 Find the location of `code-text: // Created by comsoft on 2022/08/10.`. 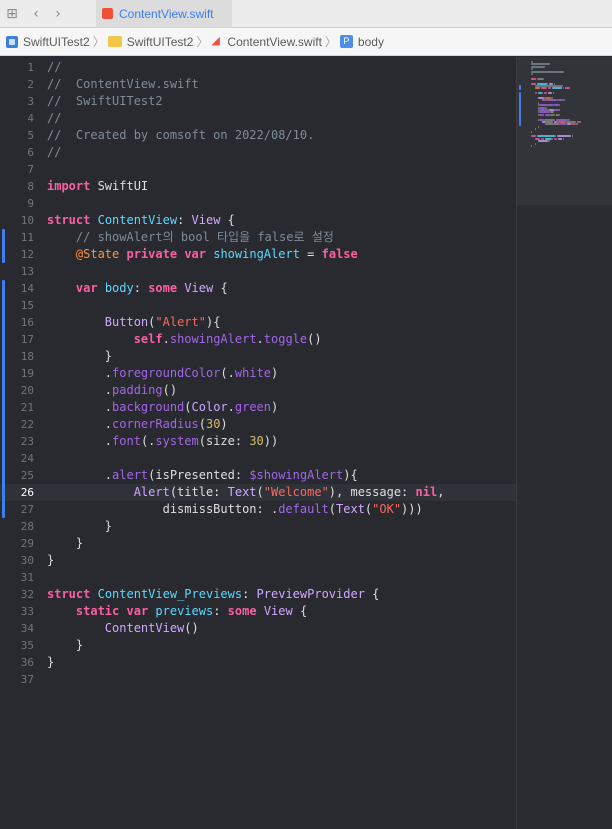

code-text: // Created by comsoft on 2022/08/10. is located at coordinates (180, 135).